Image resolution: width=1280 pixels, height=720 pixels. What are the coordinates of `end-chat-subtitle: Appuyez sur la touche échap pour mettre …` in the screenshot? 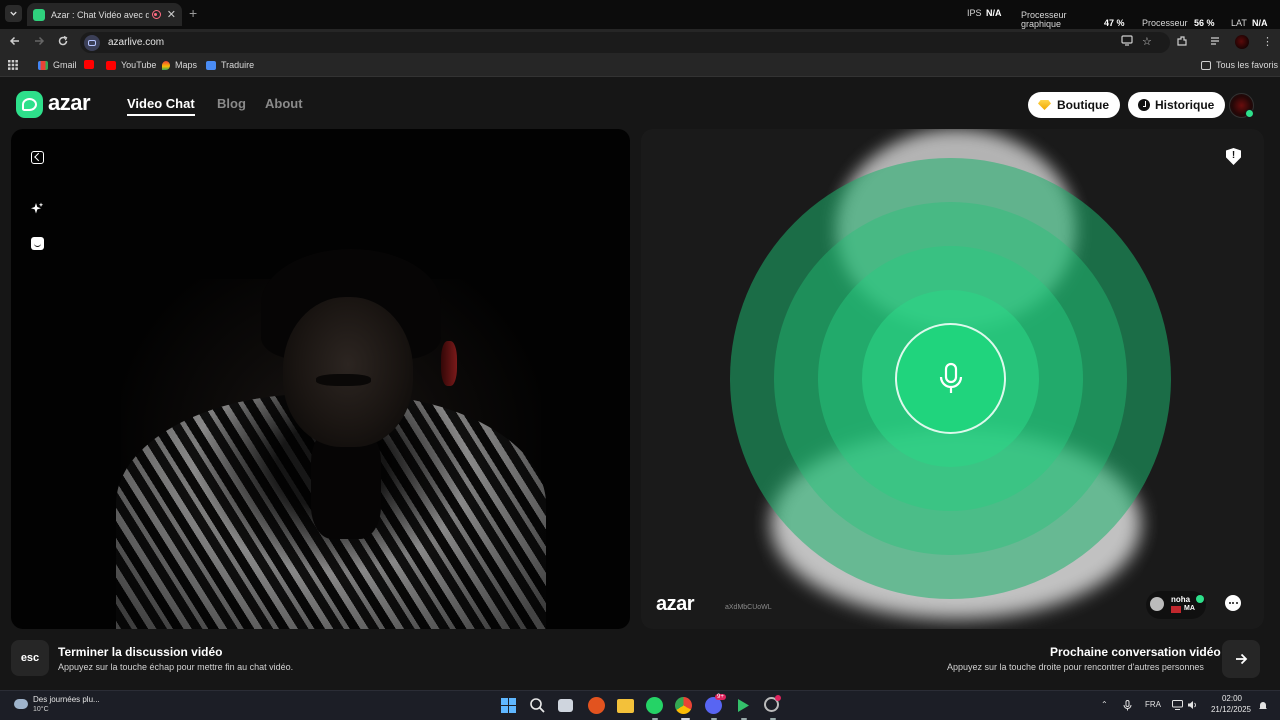 It's located at (176, 667).